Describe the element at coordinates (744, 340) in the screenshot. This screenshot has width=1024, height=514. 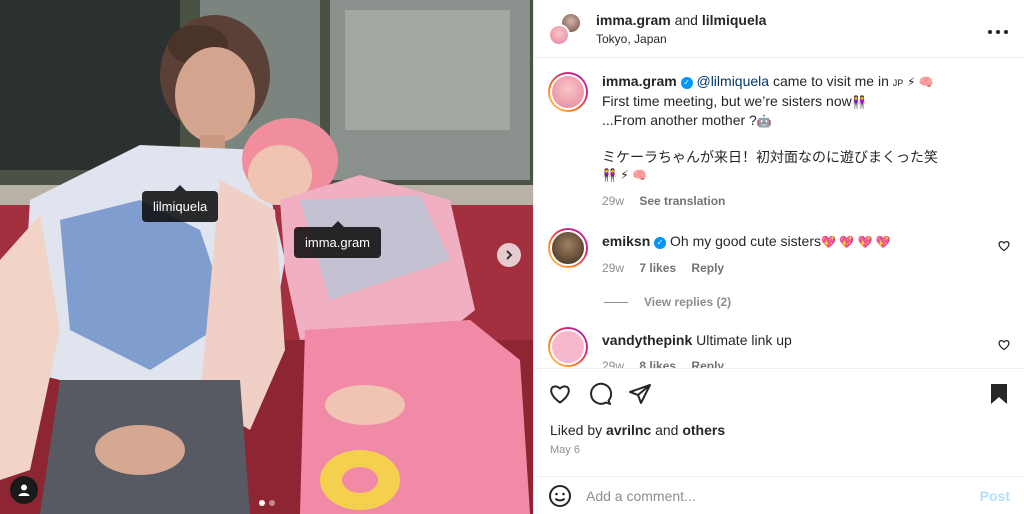
I see `comment-text: Ultimate link up` at that location.